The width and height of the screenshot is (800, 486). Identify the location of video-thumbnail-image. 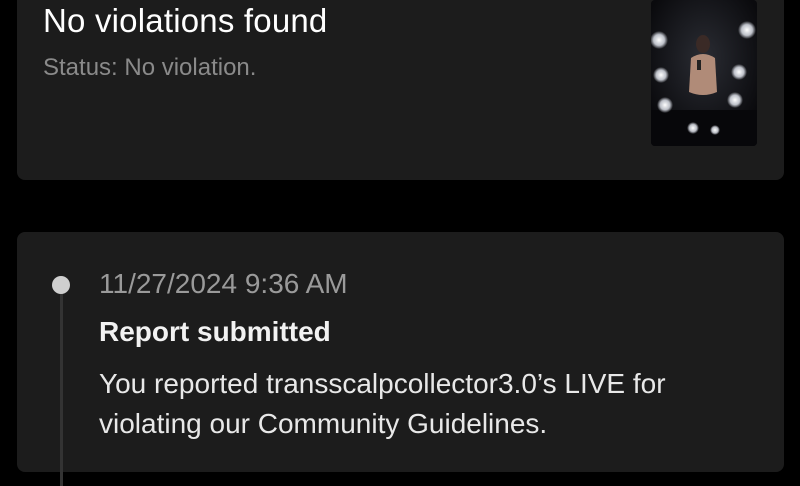
(704, 73).